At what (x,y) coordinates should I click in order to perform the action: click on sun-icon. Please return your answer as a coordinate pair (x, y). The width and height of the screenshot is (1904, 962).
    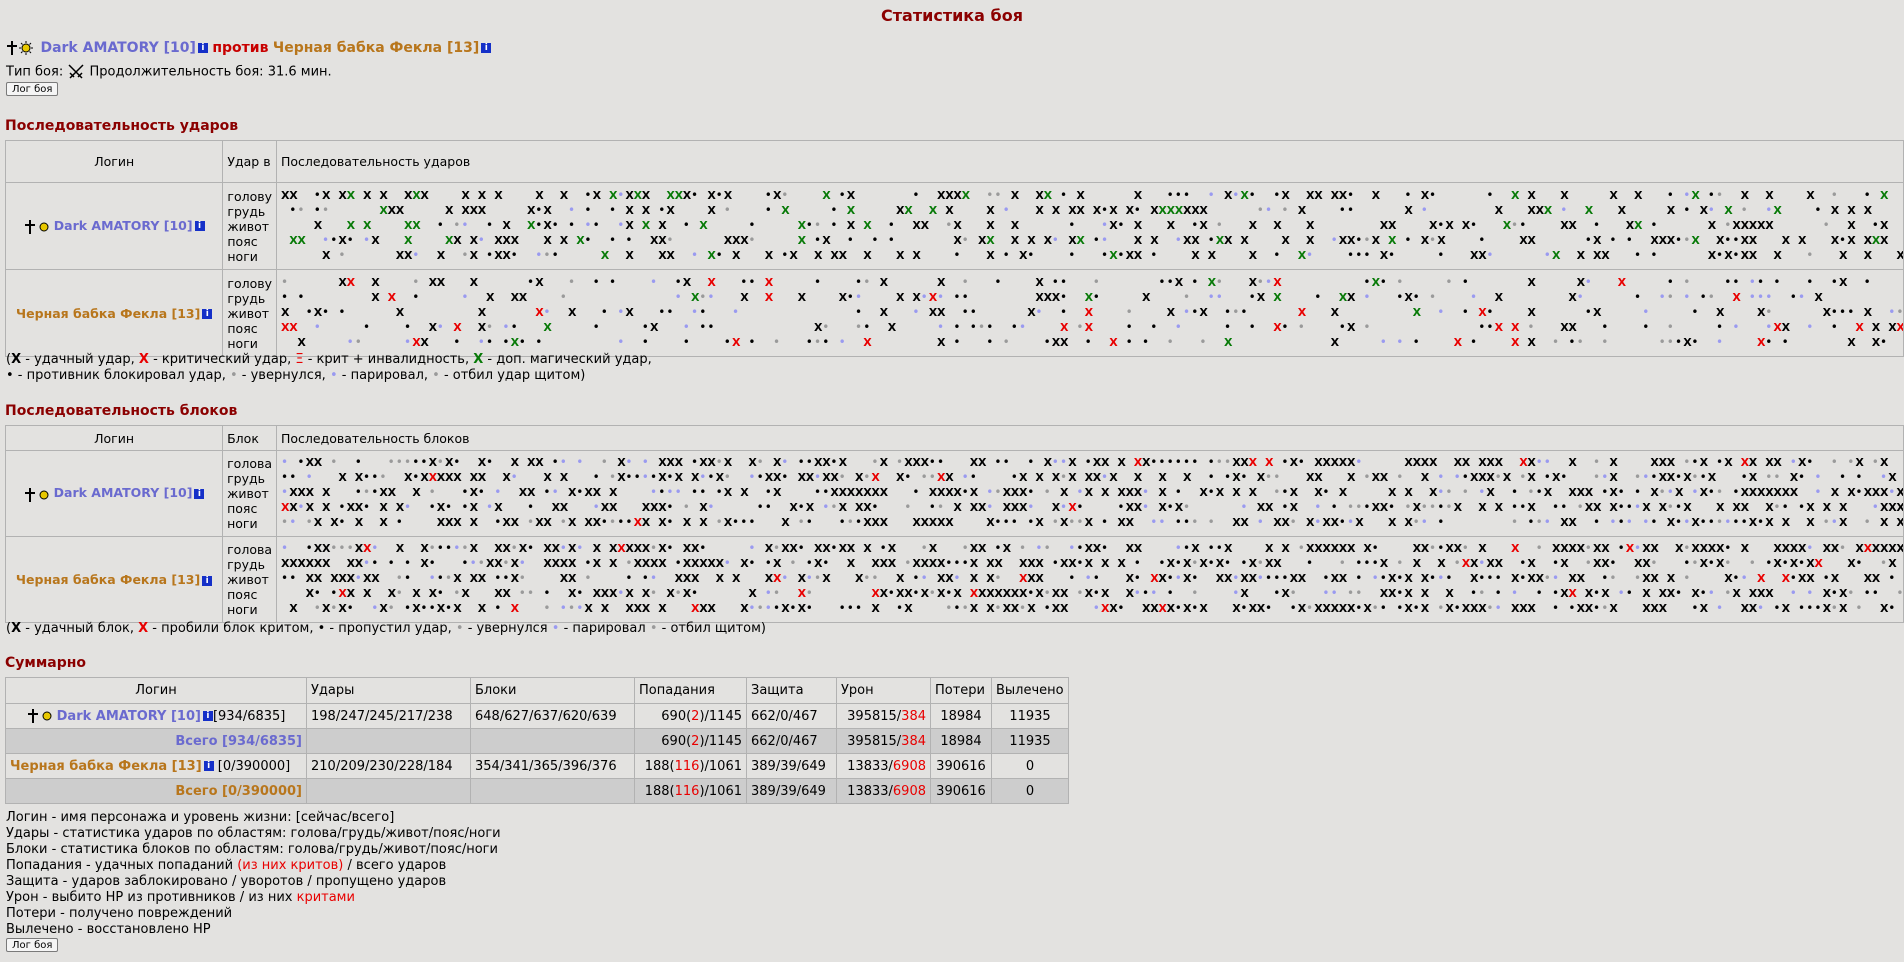
    Looking at the image, I should click on (44, 495).